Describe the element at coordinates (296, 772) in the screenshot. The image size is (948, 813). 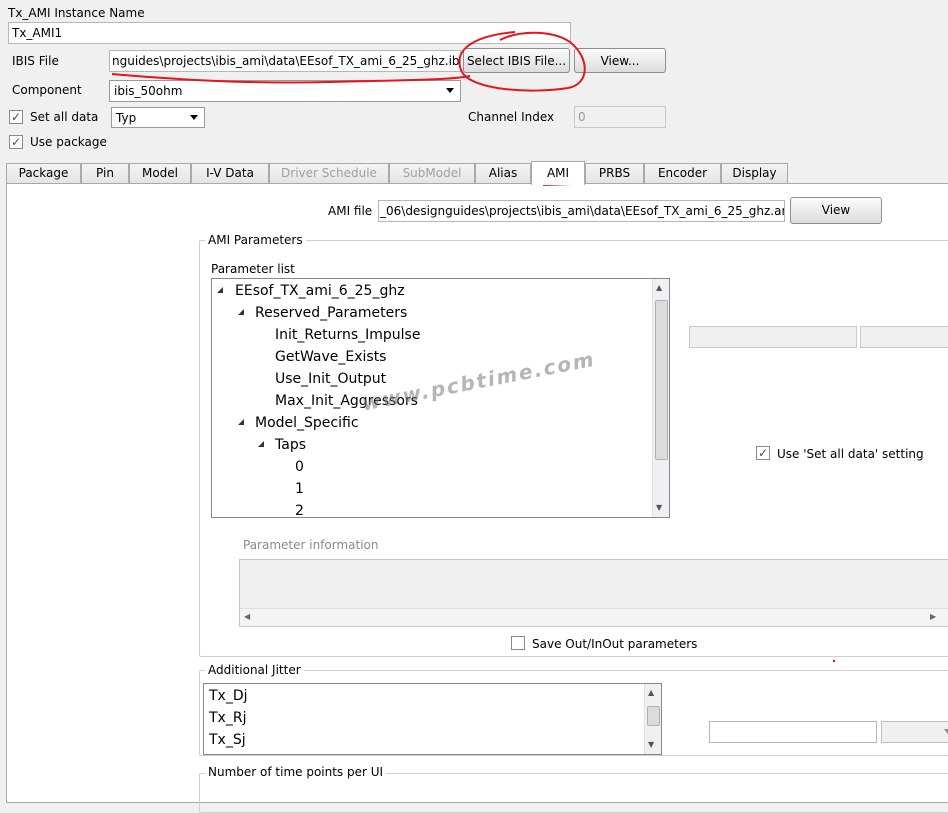
I see `time-points-title: Number of time points per UI` at that location.